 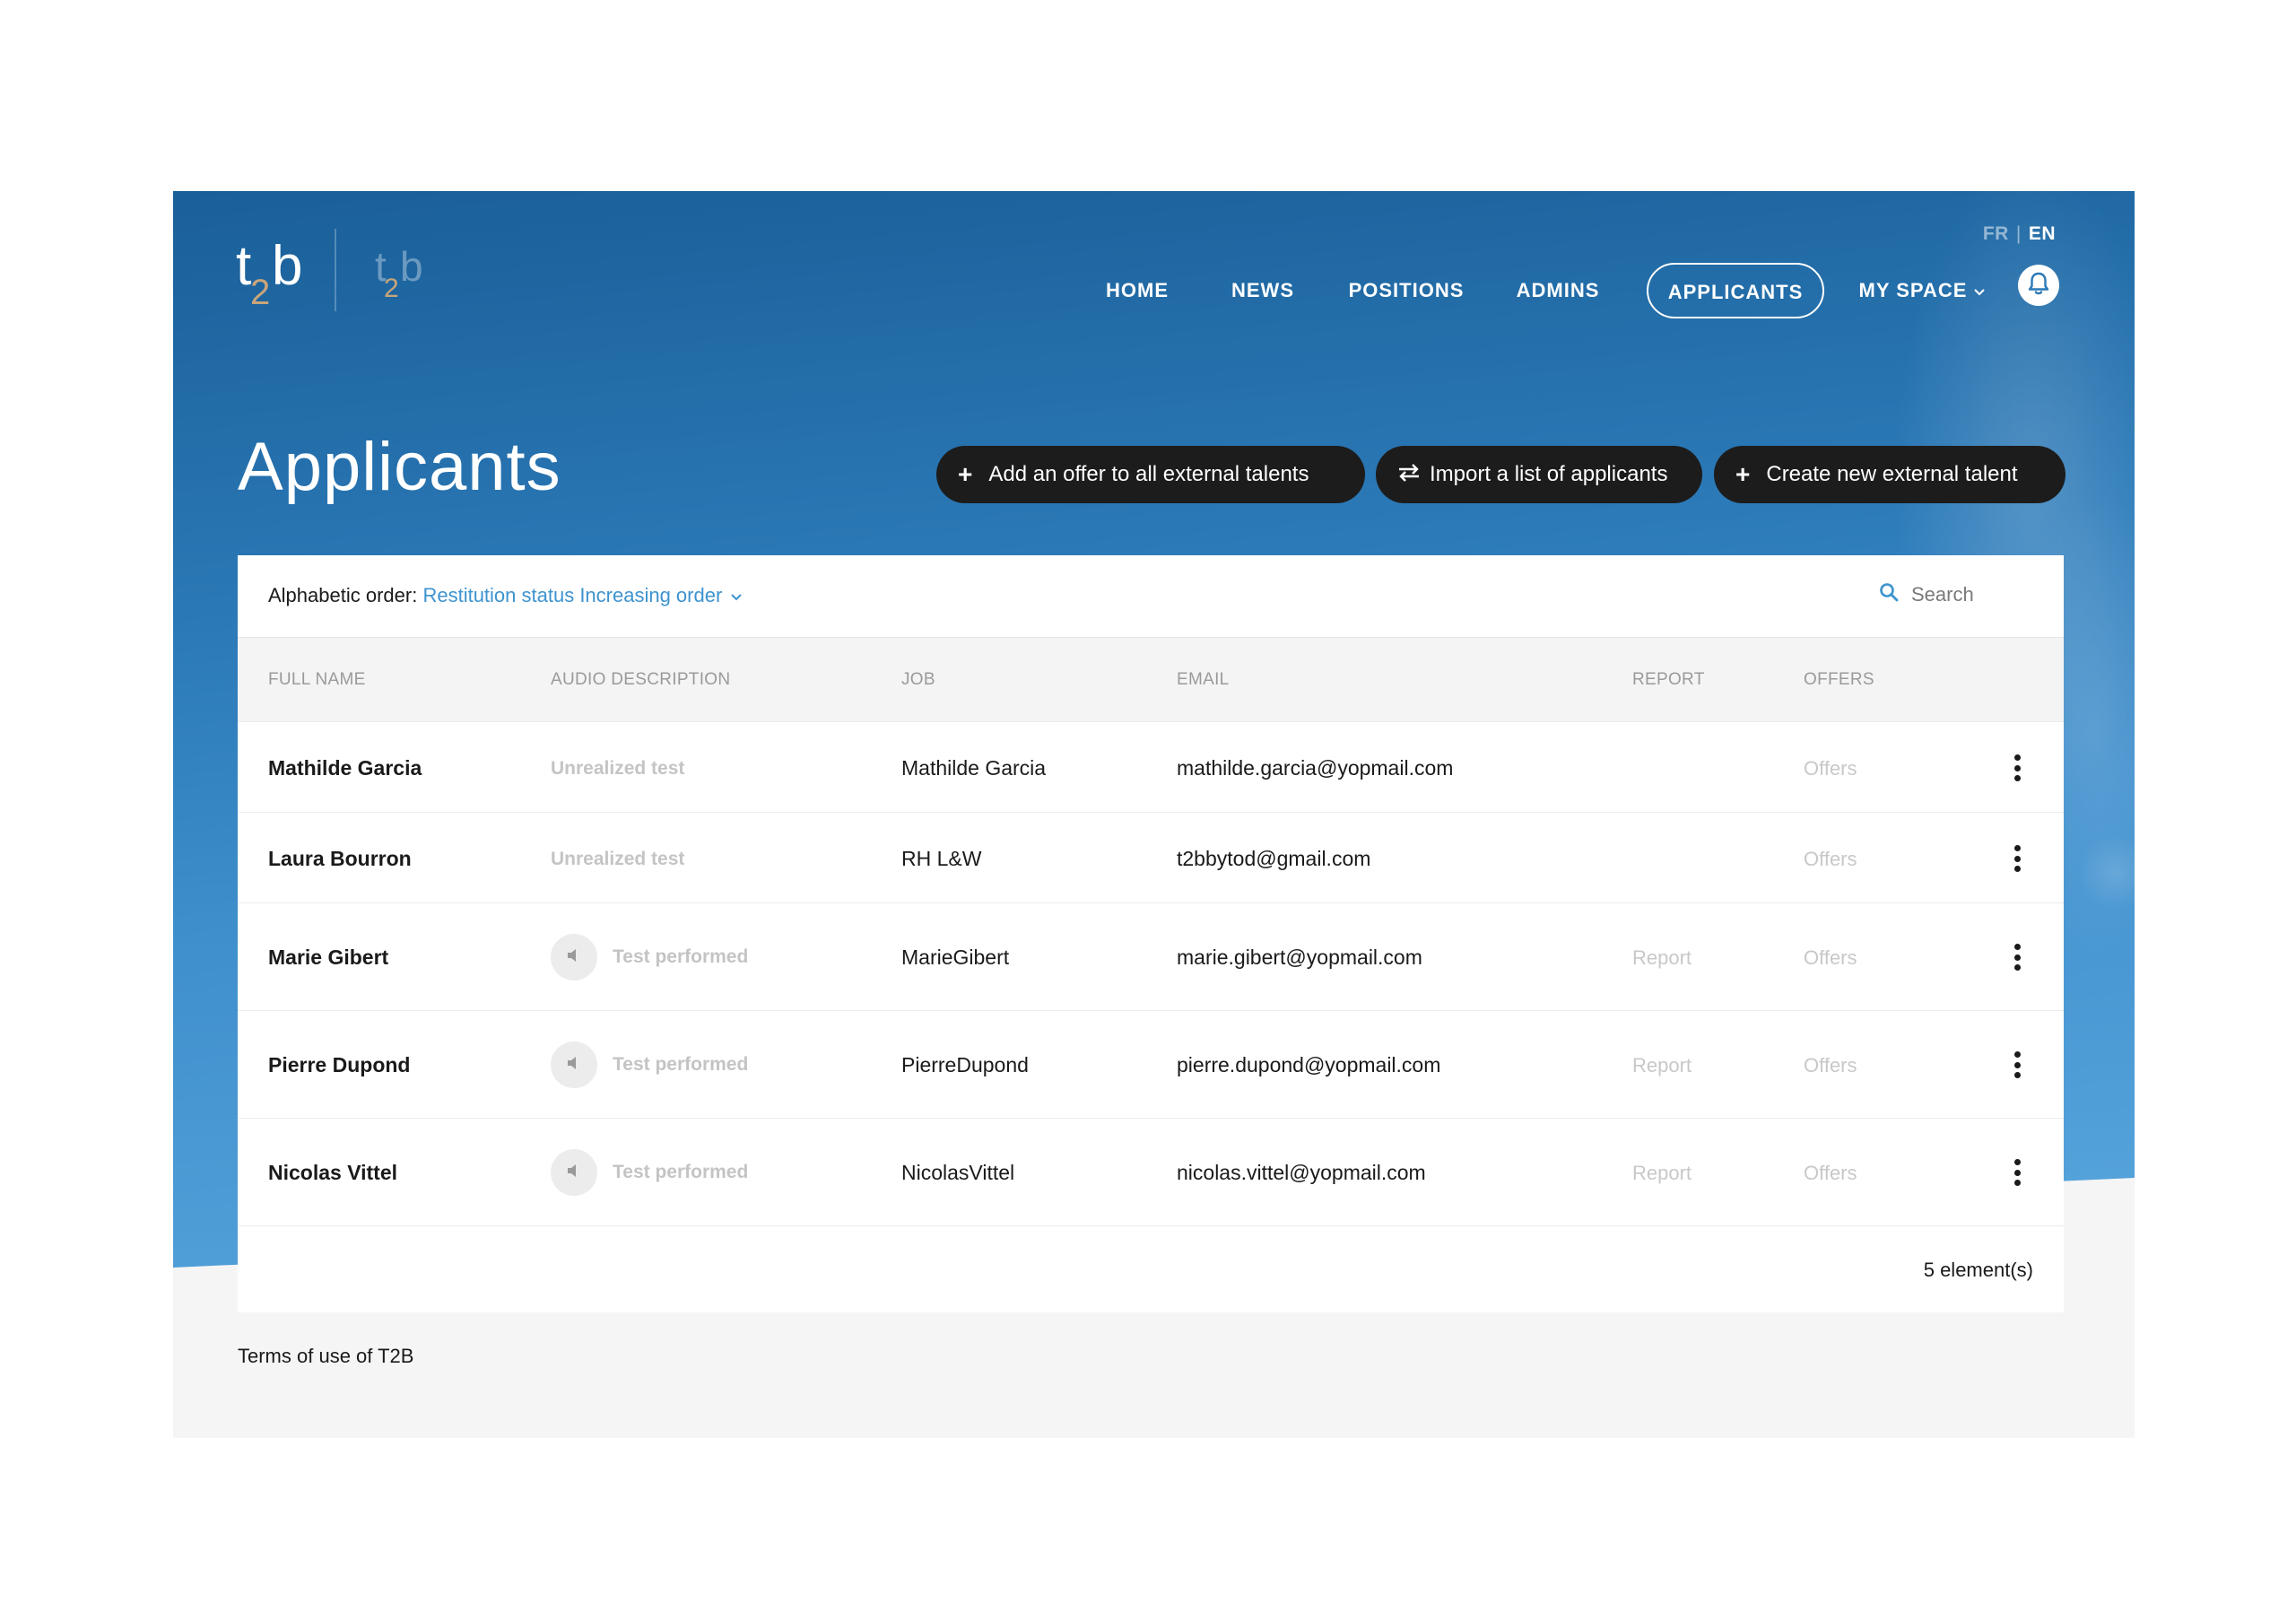 I want to click on bell-icon, so click(x=2038, y=286).